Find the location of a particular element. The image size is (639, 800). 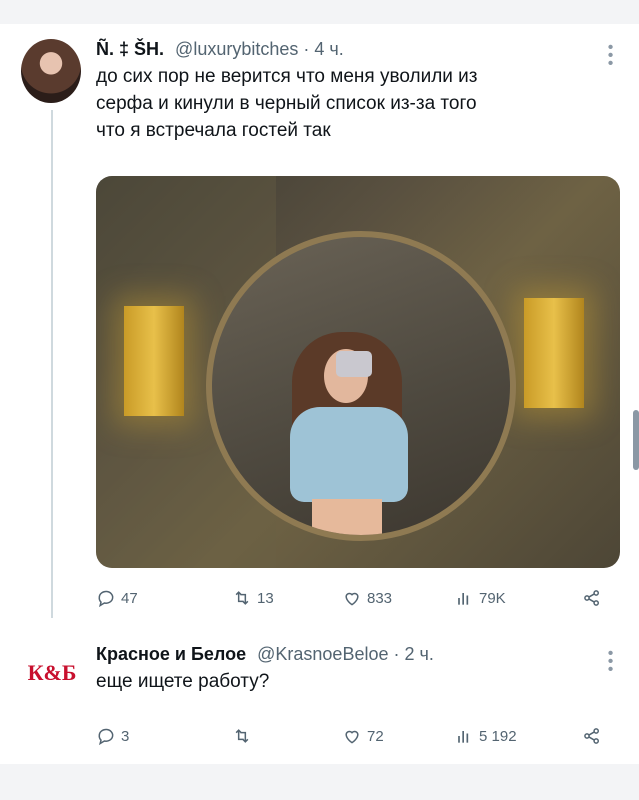

reply-text: еще ищете работу? is located at coordinates (183, 681).